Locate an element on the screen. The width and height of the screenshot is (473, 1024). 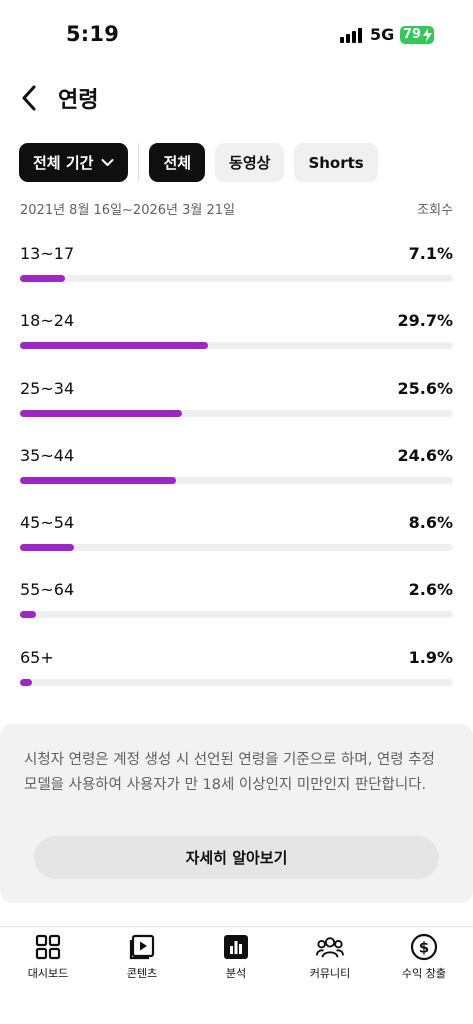
charging-bolt-icon is located at coordinates (427, 35).